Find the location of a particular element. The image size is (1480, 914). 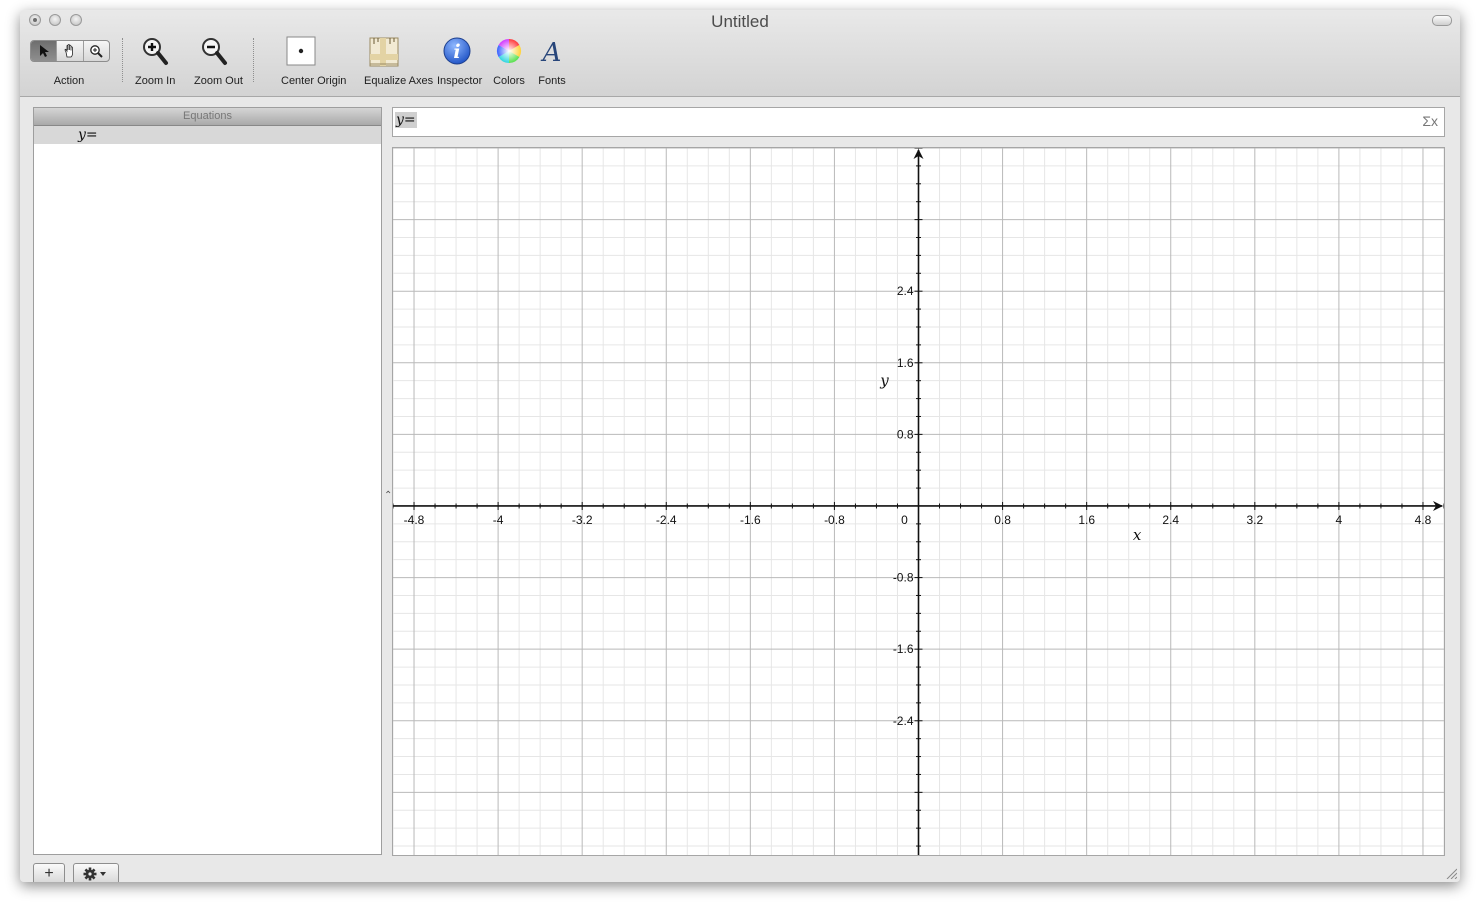

equalize-axes-label: Equalize Axes is located at coordinates (399, 81).